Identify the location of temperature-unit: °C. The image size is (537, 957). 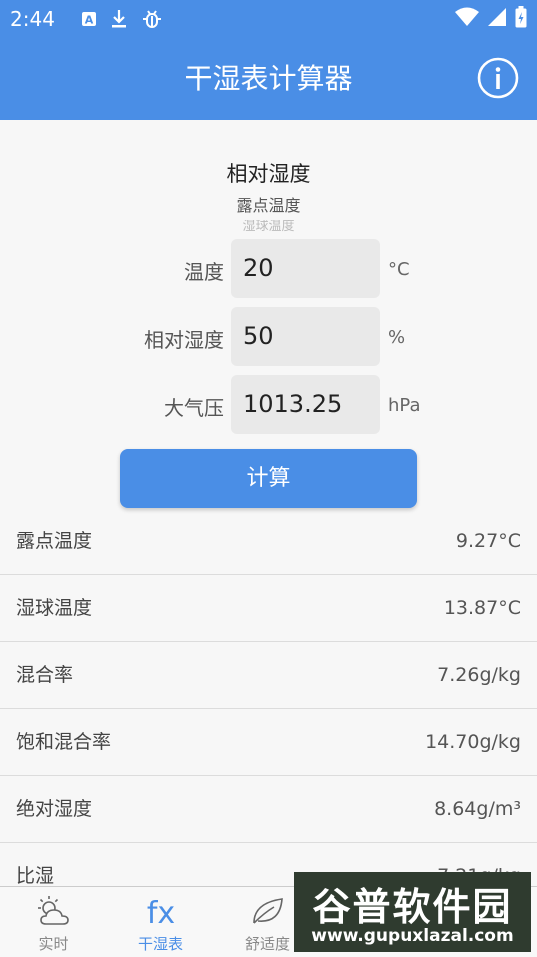
(399, 269).